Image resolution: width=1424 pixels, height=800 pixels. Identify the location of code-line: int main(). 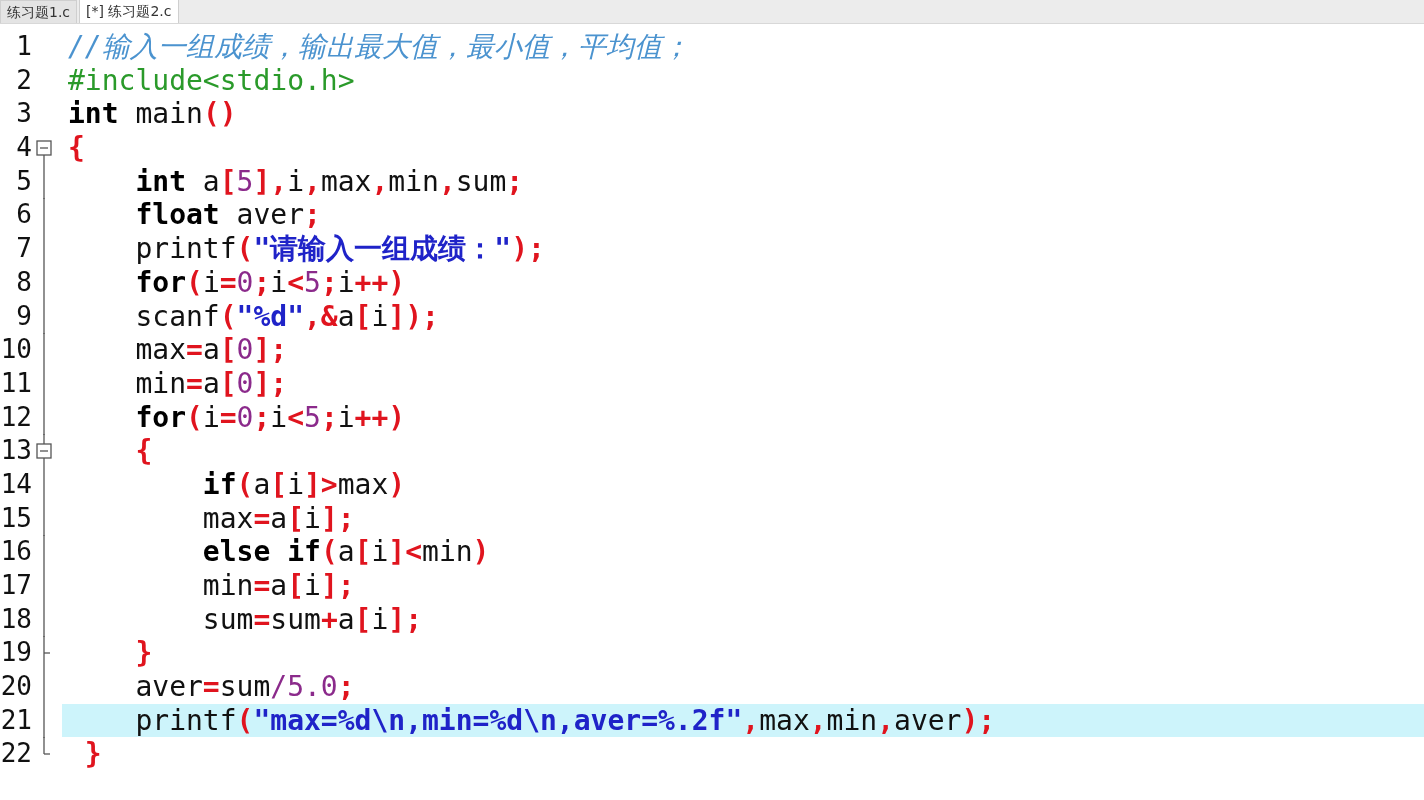
(152, 114).